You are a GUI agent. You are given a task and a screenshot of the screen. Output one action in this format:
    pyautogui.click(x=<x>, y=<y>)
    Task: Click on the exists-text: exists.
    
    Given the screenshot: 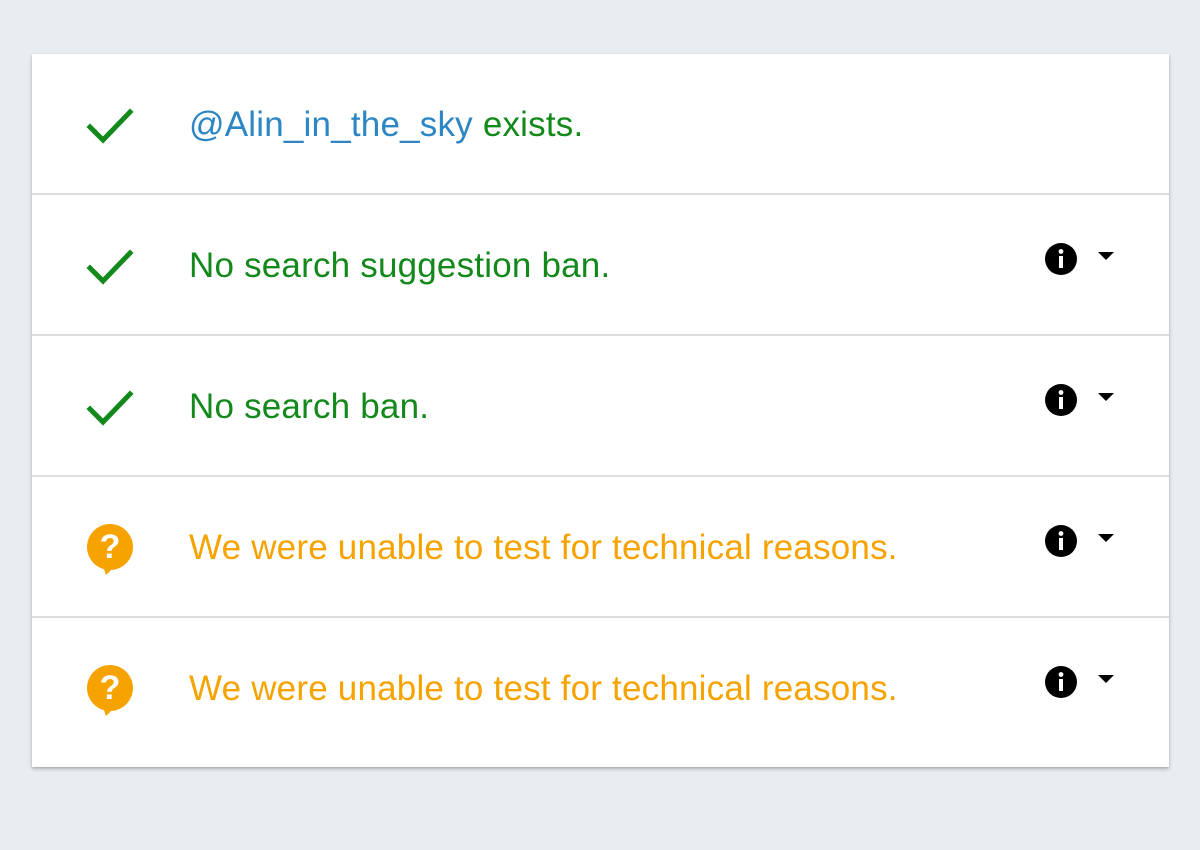 What is the action you would take?
    pyautogui.click(x=528, y=124)
    